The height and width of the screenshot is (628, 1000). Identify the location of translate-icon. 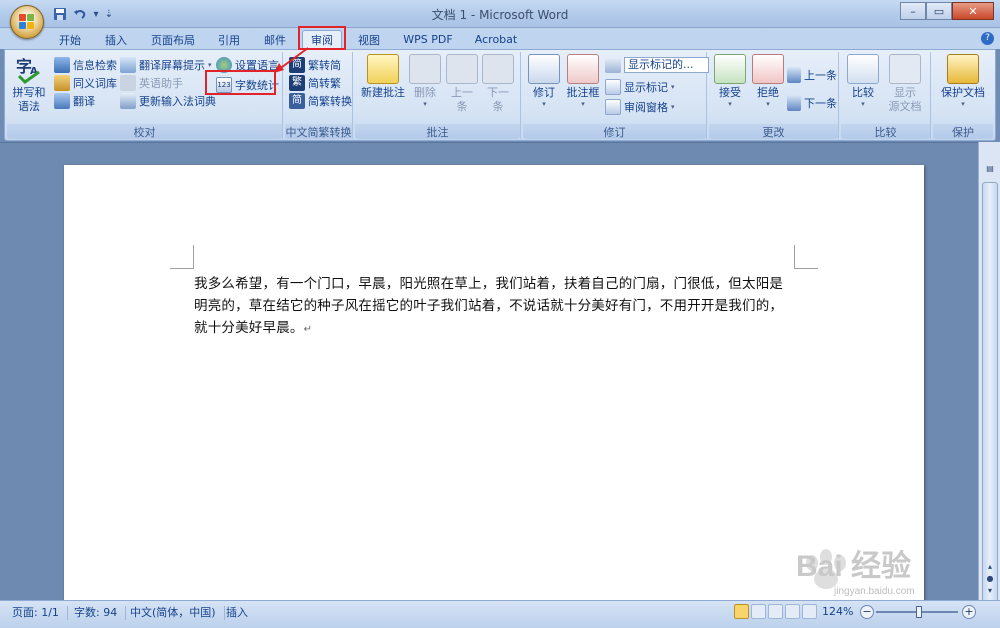
(62, 101).